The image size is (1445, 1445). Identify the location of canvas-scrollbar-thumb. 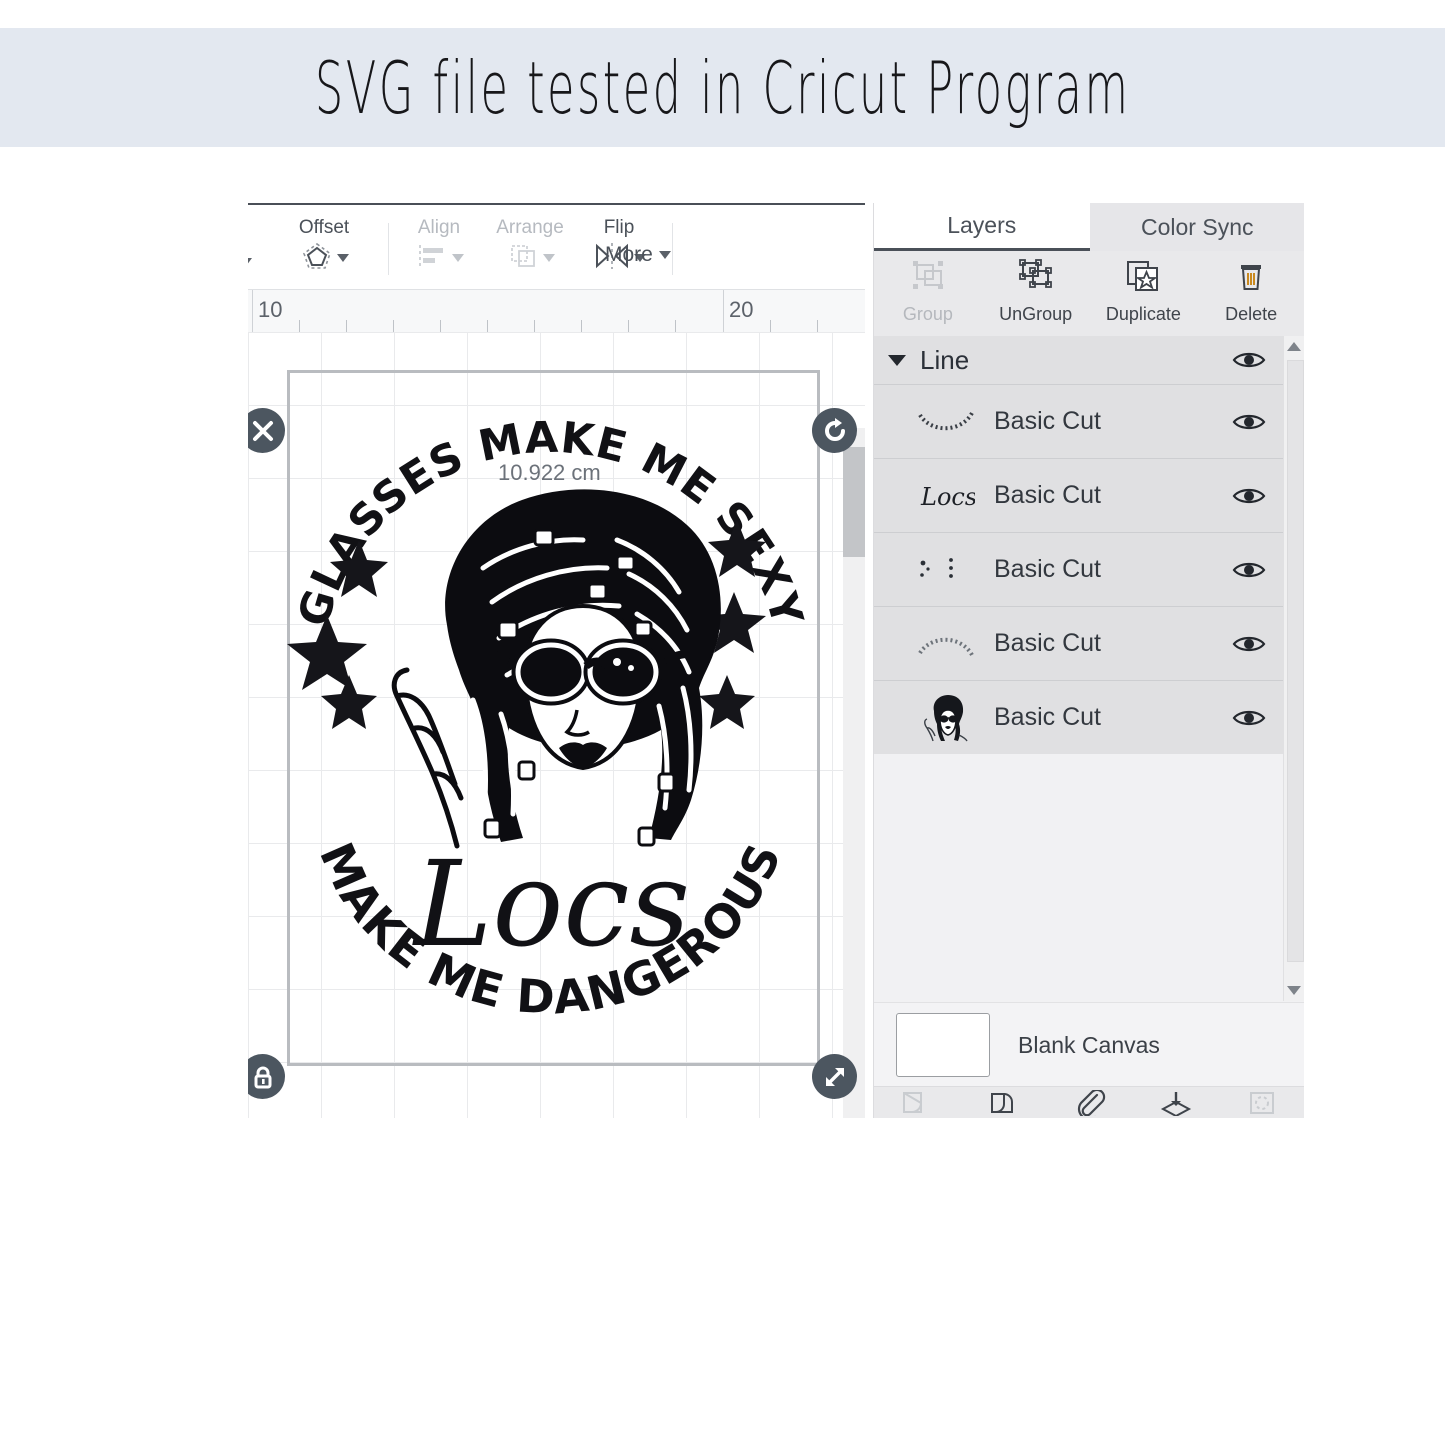
(854, 502).